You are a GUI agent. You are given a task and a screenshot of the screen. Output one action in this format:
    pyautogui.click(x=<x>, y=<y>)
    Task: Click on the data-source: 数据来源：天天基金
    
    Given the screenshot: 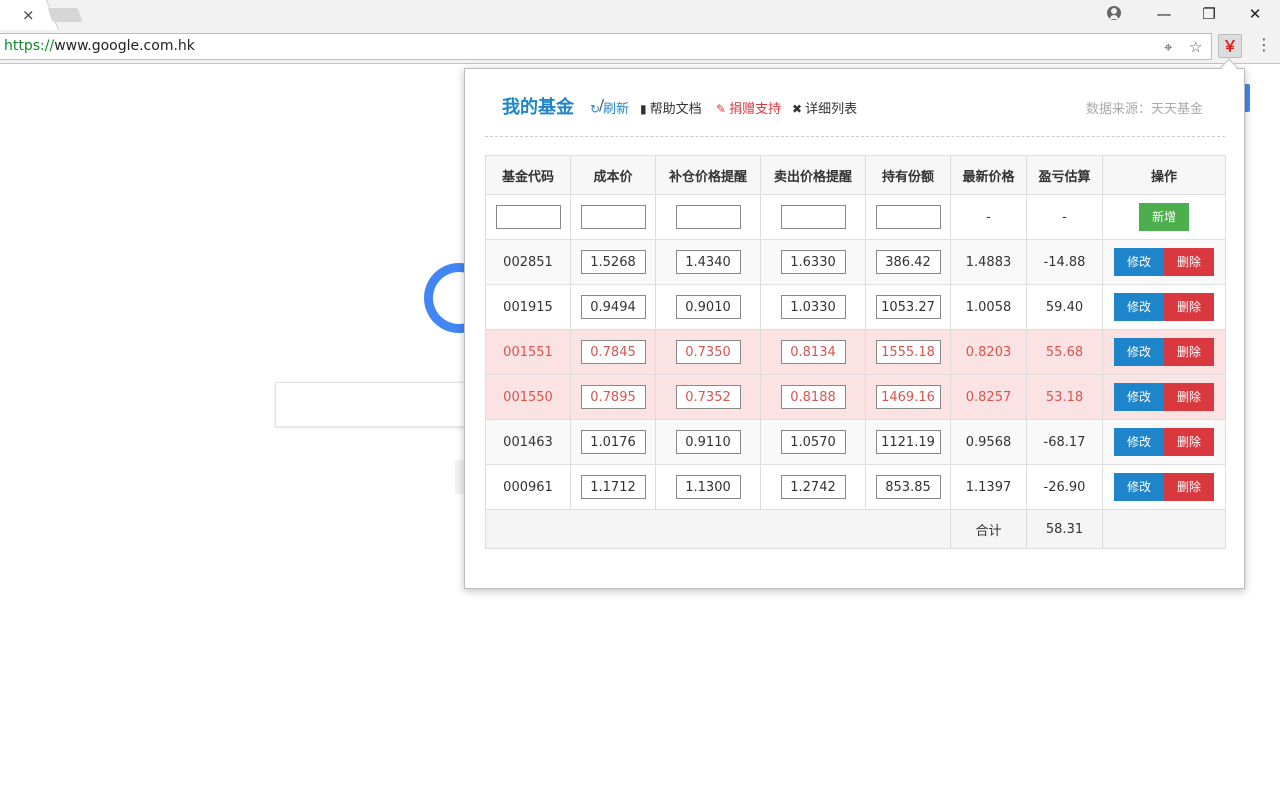 What is the action you would take?
    pyautogui.click(x=1144, y=109)
    